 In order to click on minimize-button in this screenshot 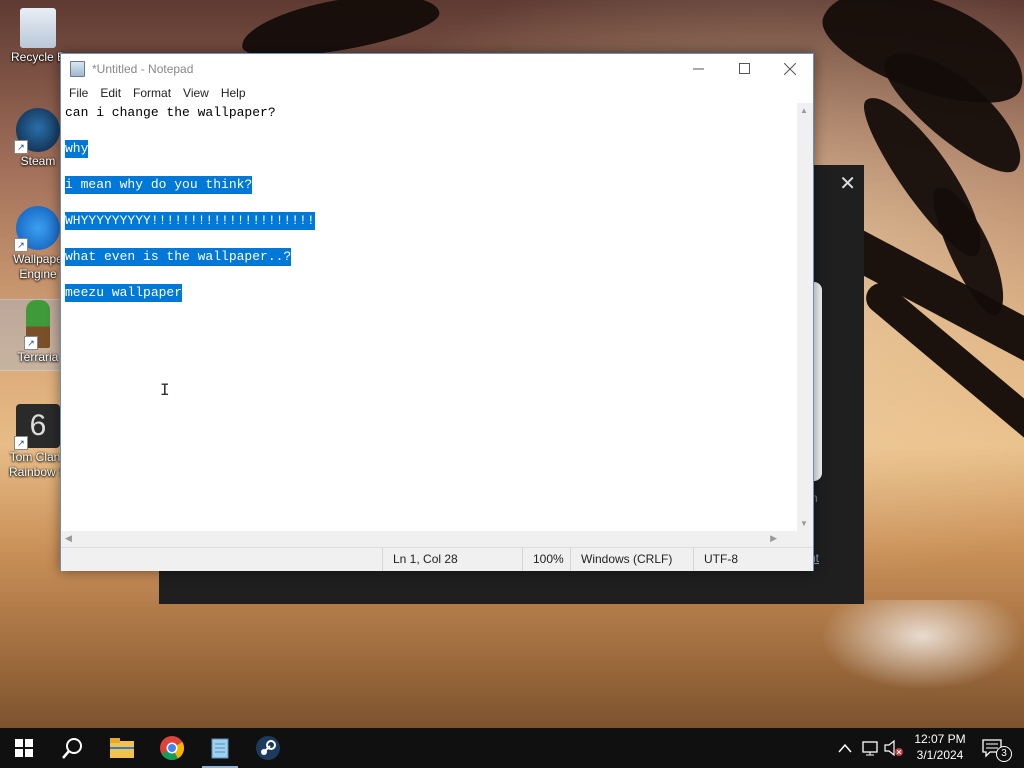, I will do `click(698, 68)`.